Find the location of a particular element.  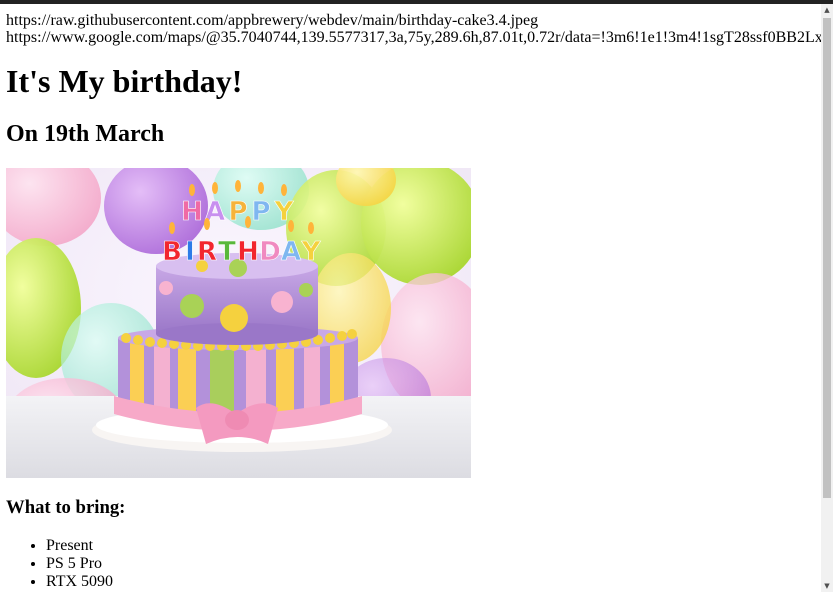

svg-text: D is located at coordinates (270, 252).